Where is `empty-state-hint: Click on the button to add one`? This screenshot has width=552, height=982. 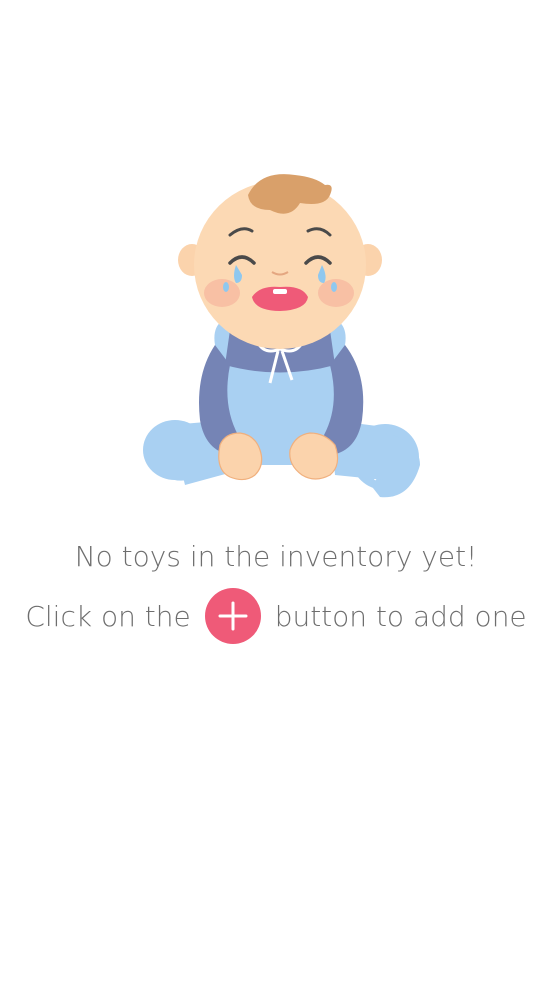 empty-state-hint: Click on the button to add one is located at coordinates (276, 616).